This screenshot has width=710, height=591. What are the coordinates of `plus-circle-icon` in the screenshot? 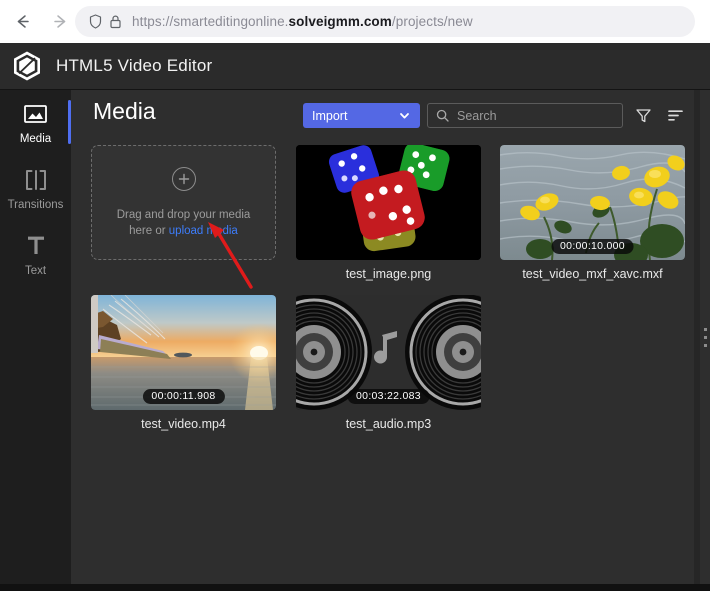 It's located at (183, 178).